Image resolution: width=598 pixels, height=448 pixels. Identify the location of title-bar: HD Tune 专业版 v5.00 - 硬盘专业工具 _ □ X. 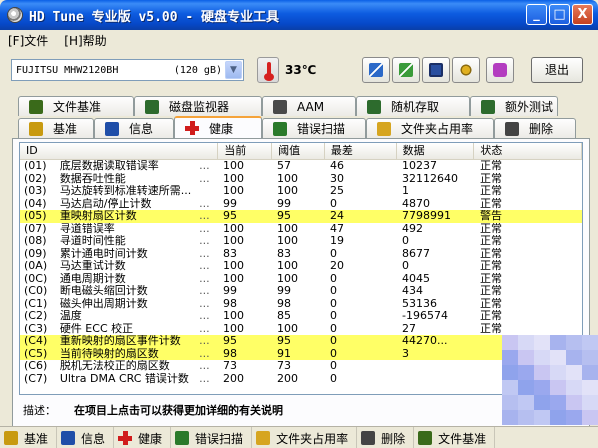
(299, 15).